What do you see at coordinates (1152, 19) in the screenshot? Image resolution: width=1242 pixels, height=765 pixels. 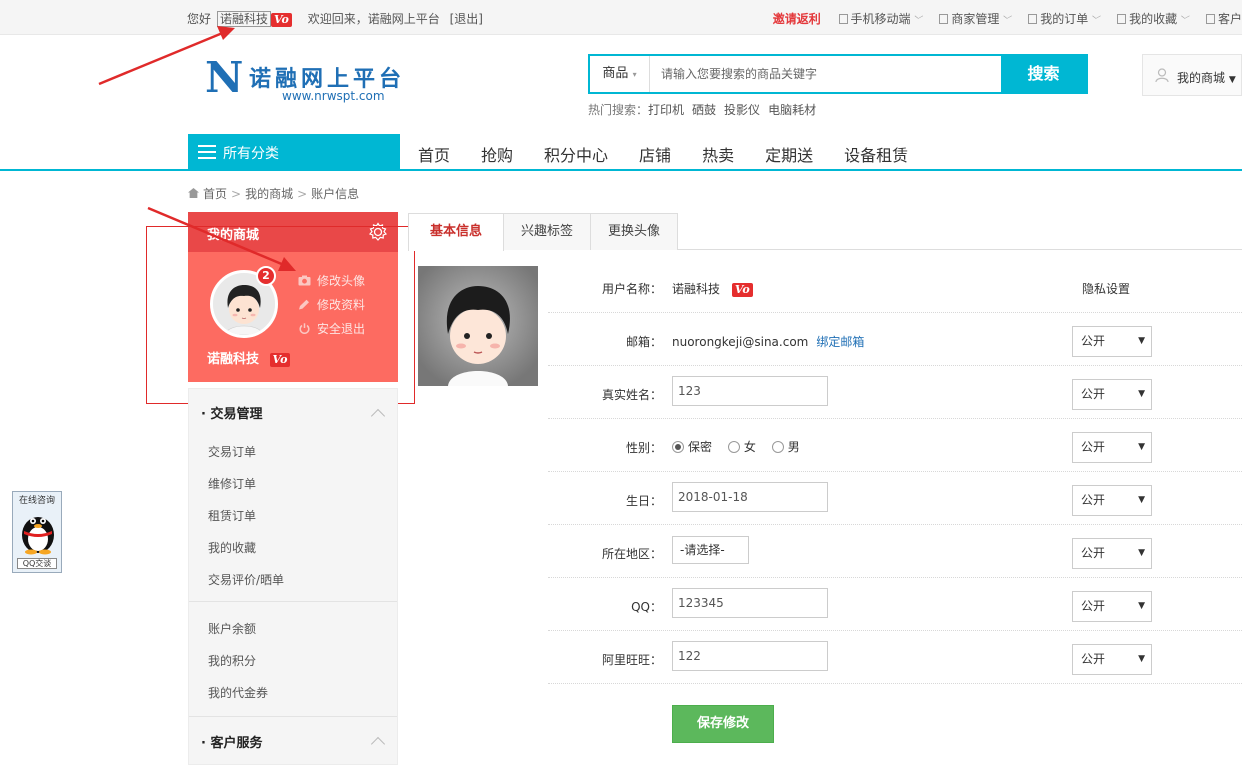 I see `favorites-link: 我的收藏 ﹀` at bounding box center [1152, 19].